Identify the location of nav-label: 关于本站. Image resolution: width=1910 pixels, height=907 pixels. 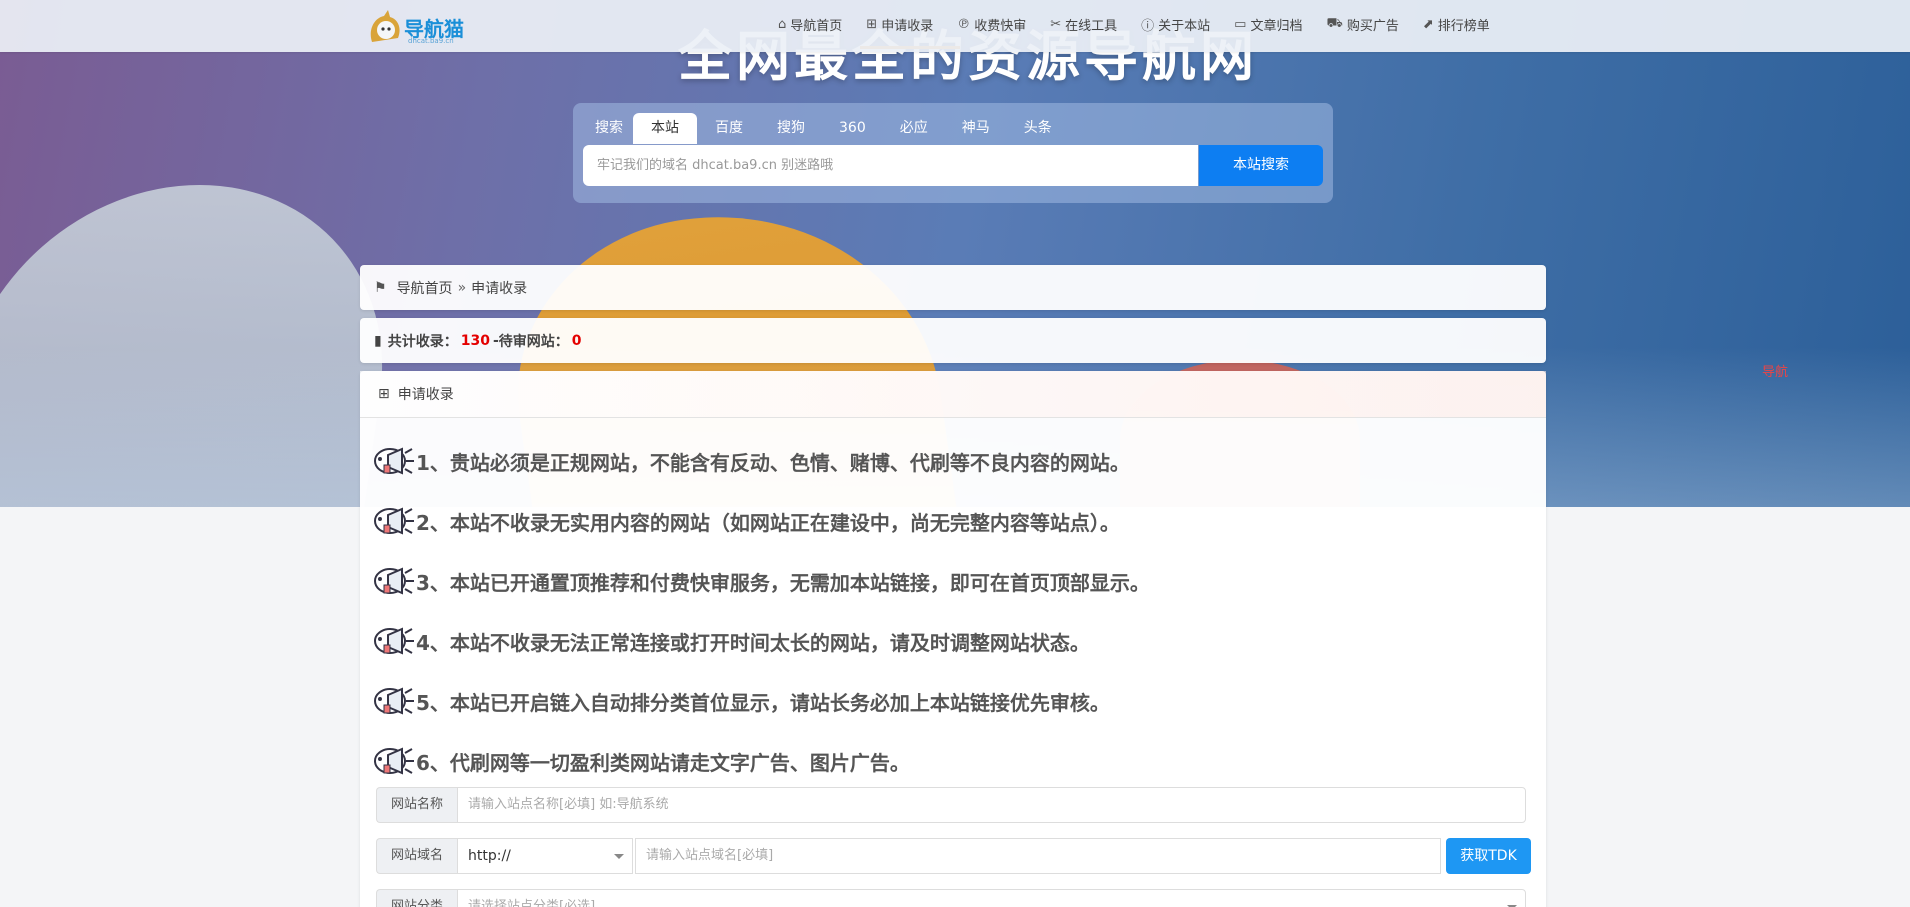
(1184, 26).